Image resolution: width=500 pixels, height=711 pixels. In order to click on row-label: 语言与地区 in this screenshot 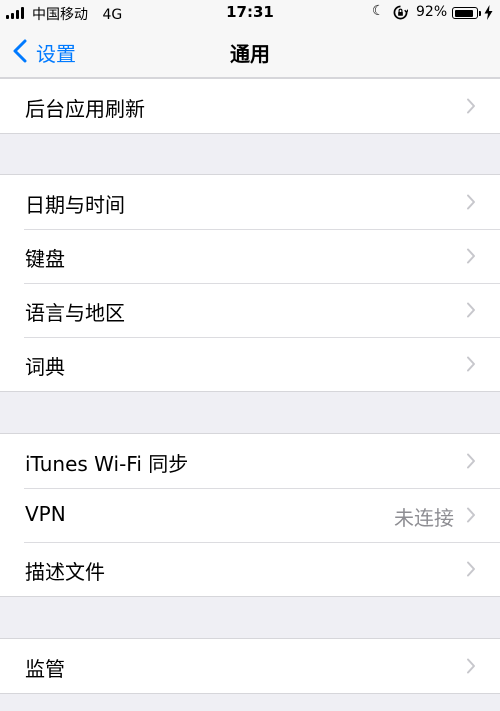, I will do `click(75, 313)`.